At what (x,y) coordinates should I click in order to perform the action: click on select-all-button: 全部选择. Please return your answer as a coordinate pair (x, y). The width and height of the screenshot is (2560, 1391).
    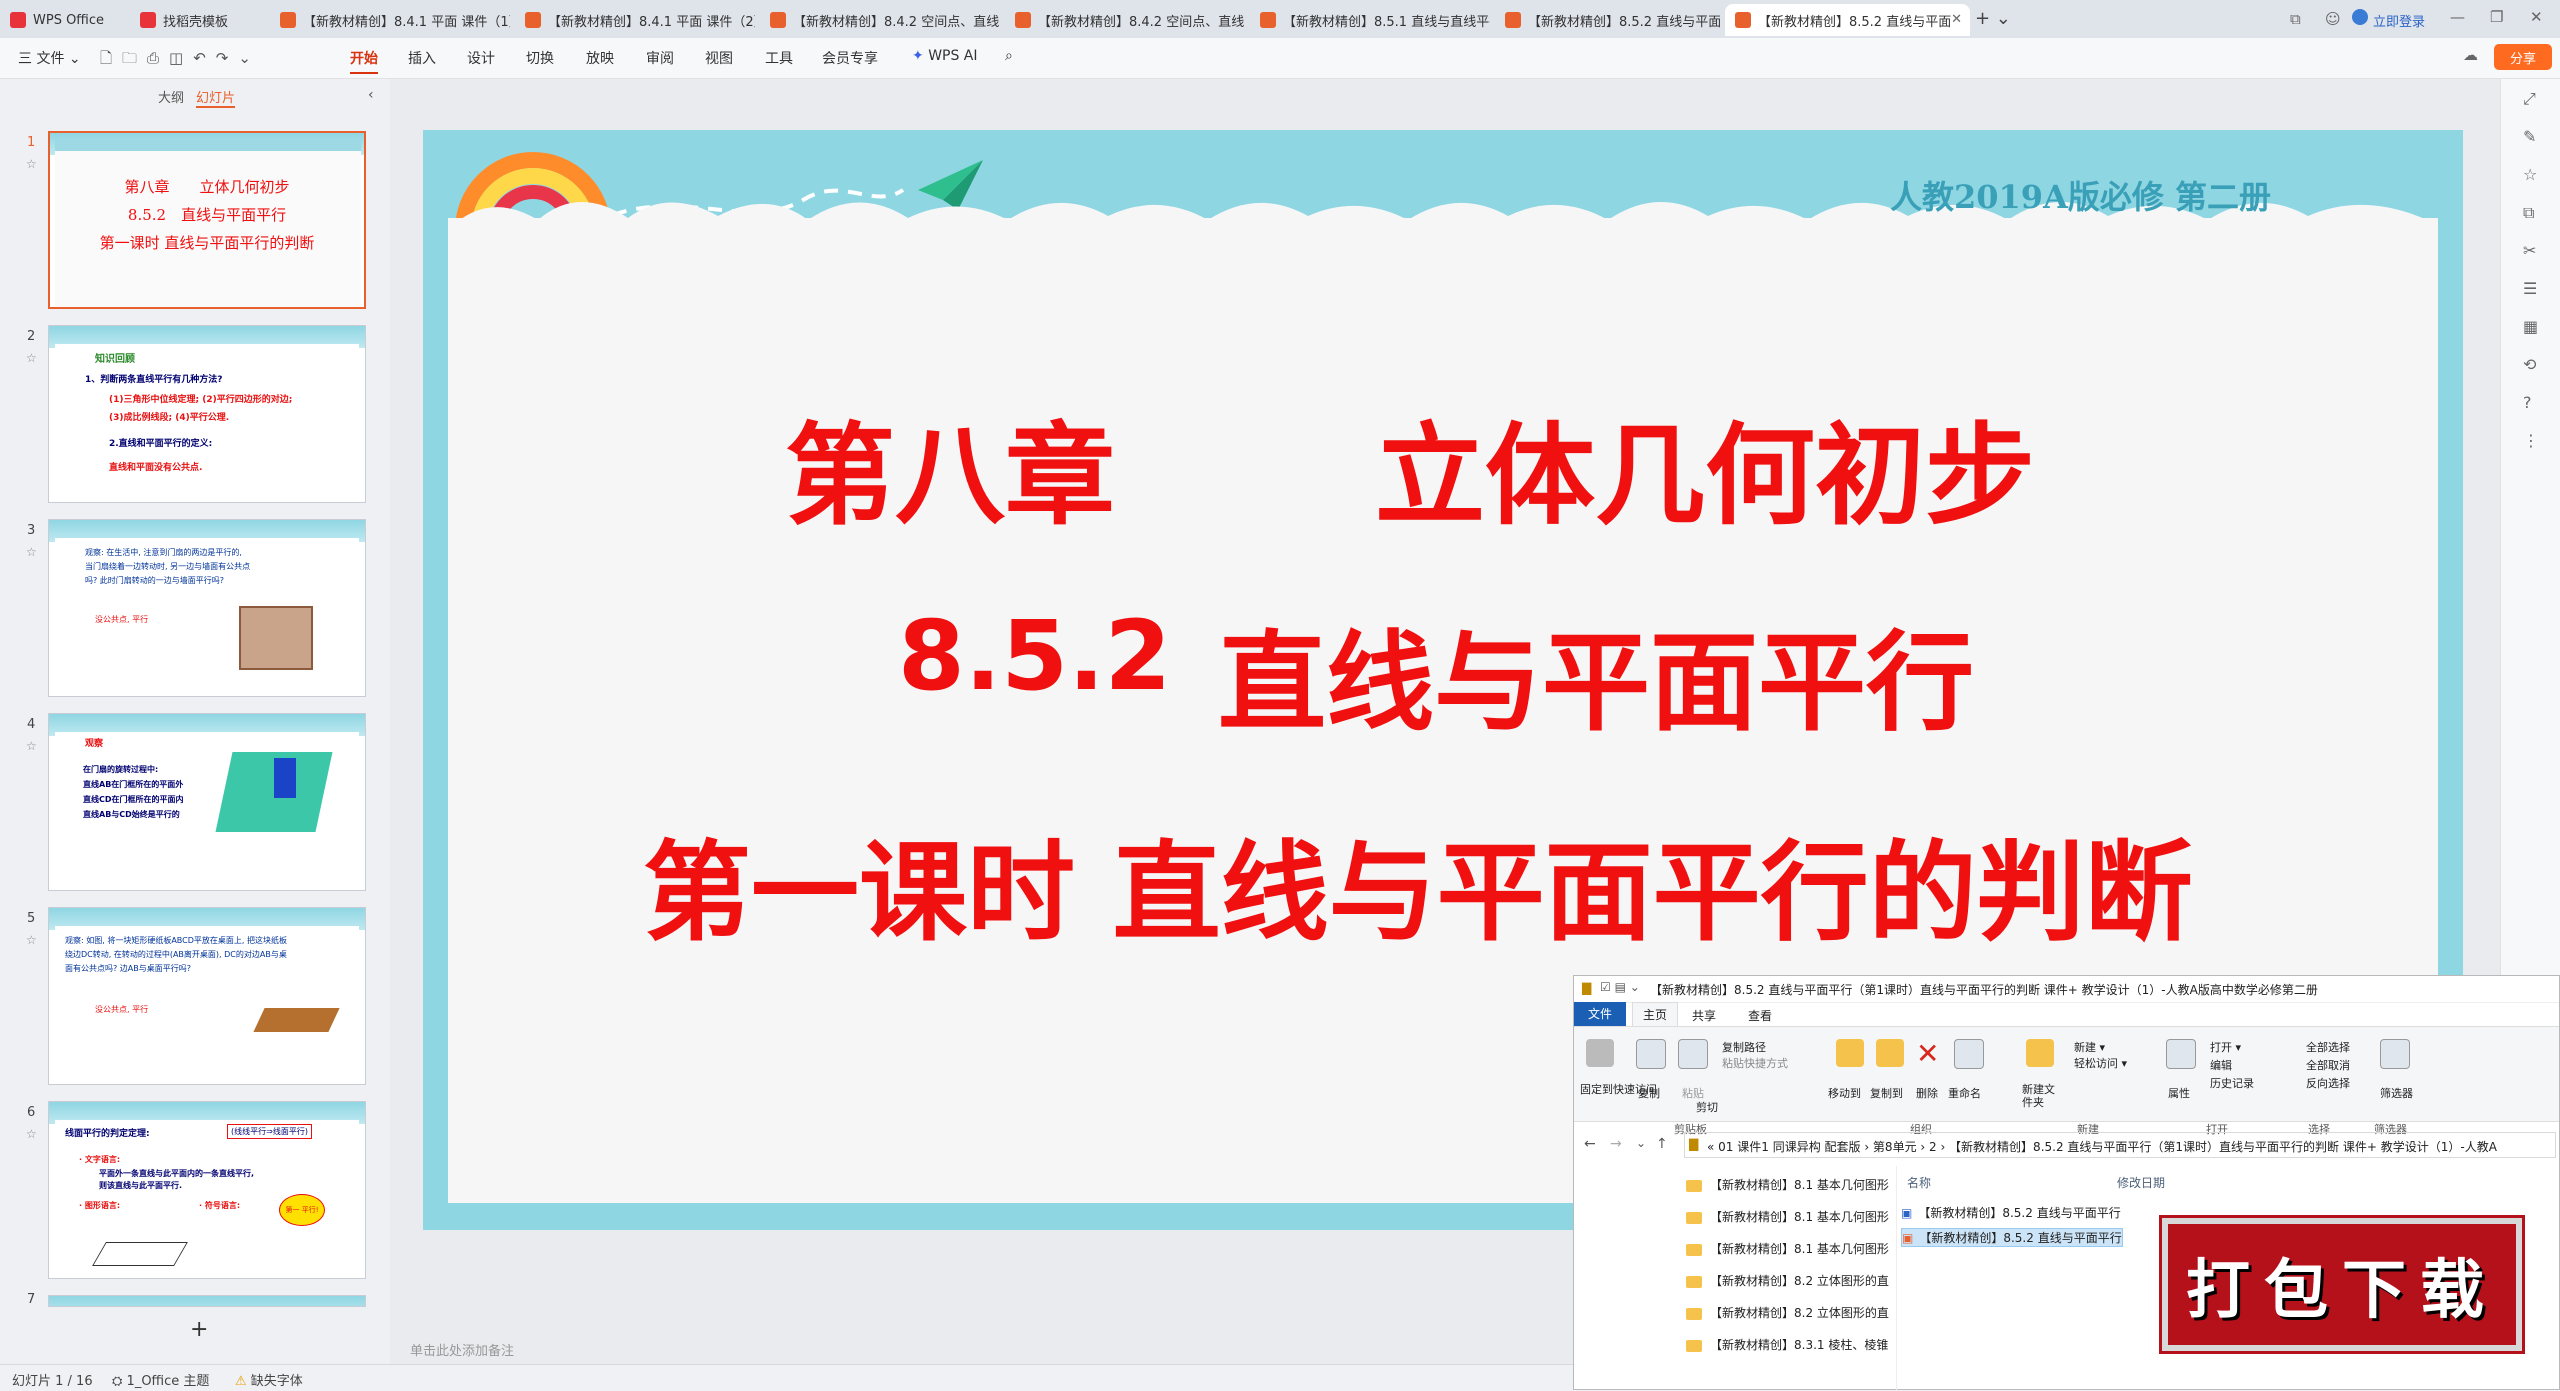
    Looking at the image, I should click on (2328, 1047).